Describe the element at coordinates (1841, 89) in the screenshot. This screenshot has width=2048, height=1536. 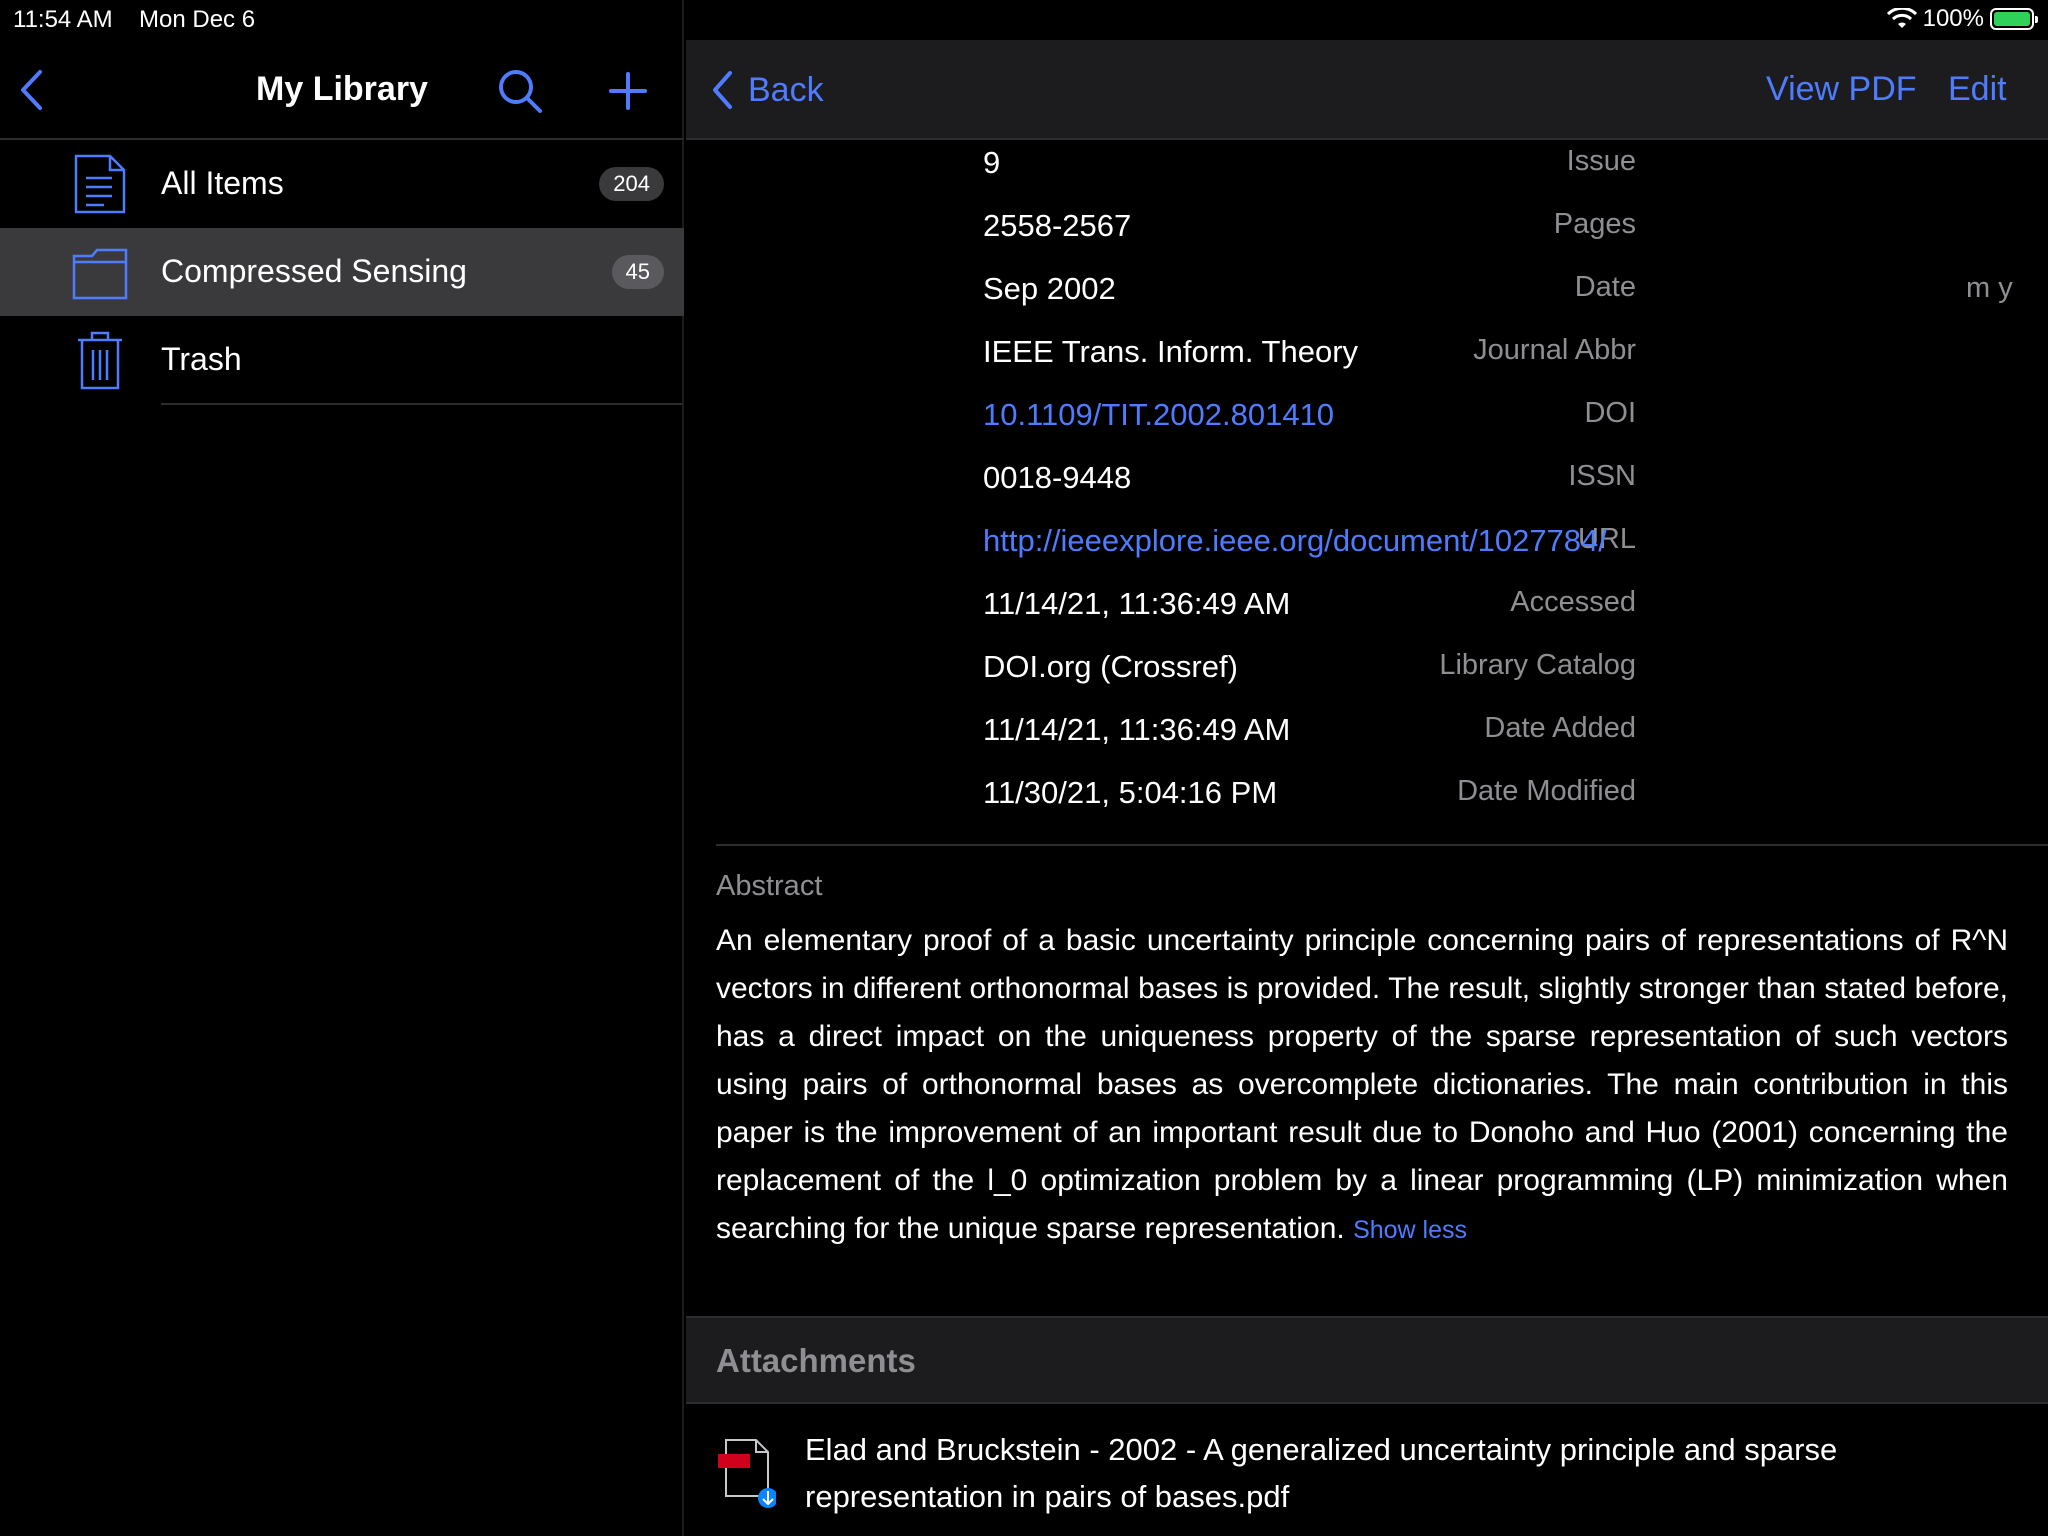
I see `view-pdf-button: View PDF` at that location.